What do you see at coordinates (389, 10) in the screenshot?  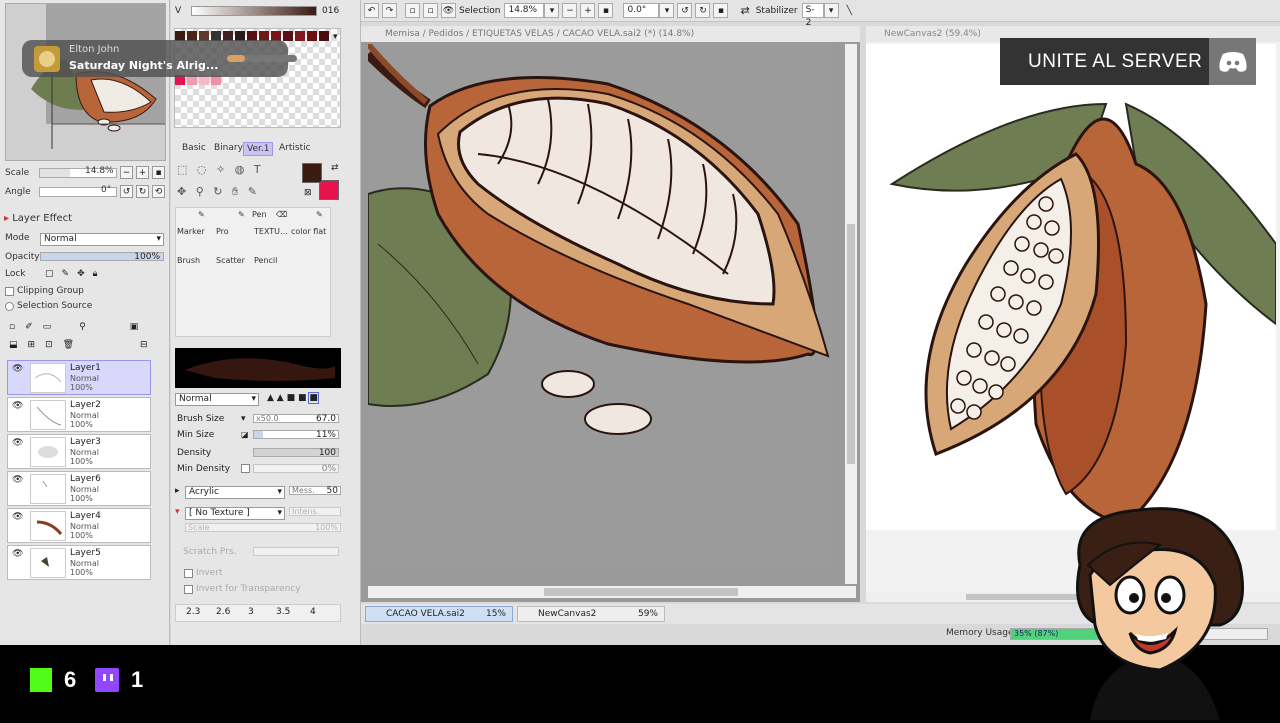 I see `redo-button: ↷` at bounding box center [389, 10].